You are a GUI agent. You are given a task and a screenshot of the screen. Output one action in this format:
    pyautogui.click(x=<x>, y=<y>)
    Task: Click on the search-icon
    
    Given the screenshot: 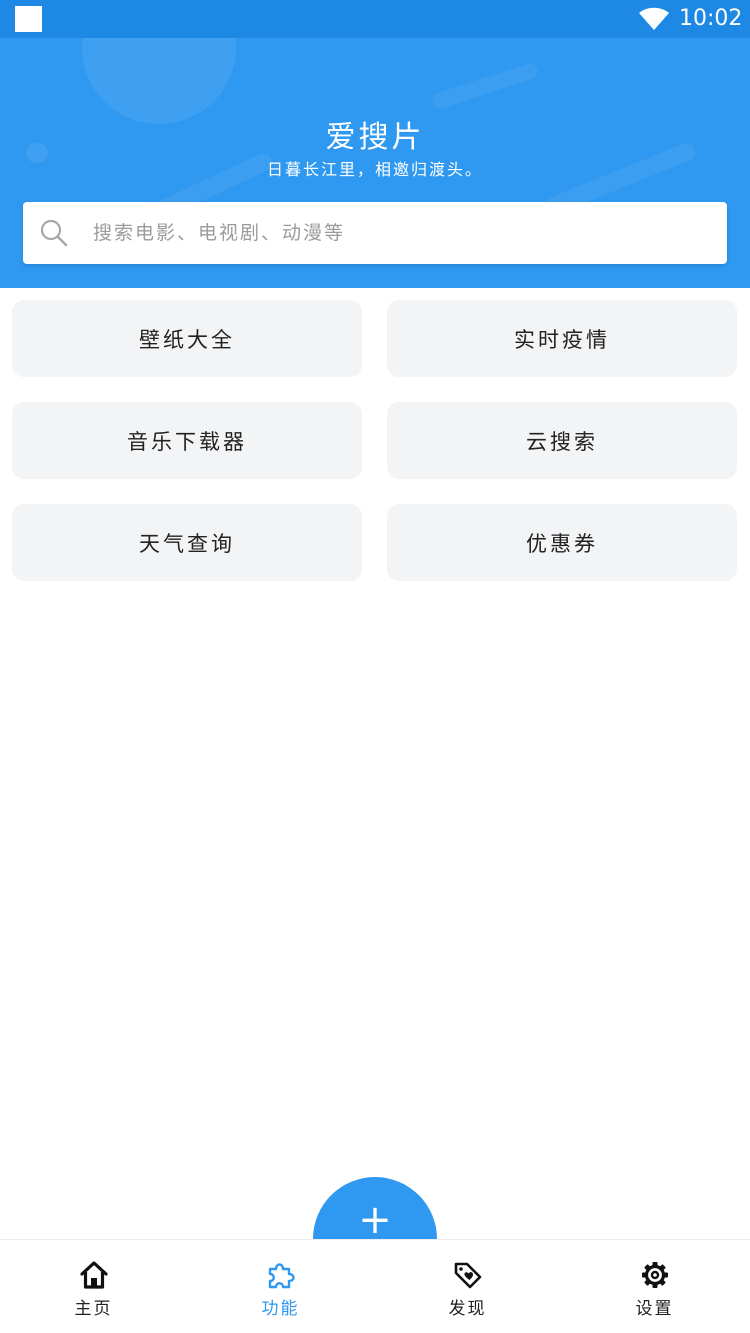 What is the action you would take?
    pyautogui.click(x=54, y=233)
    